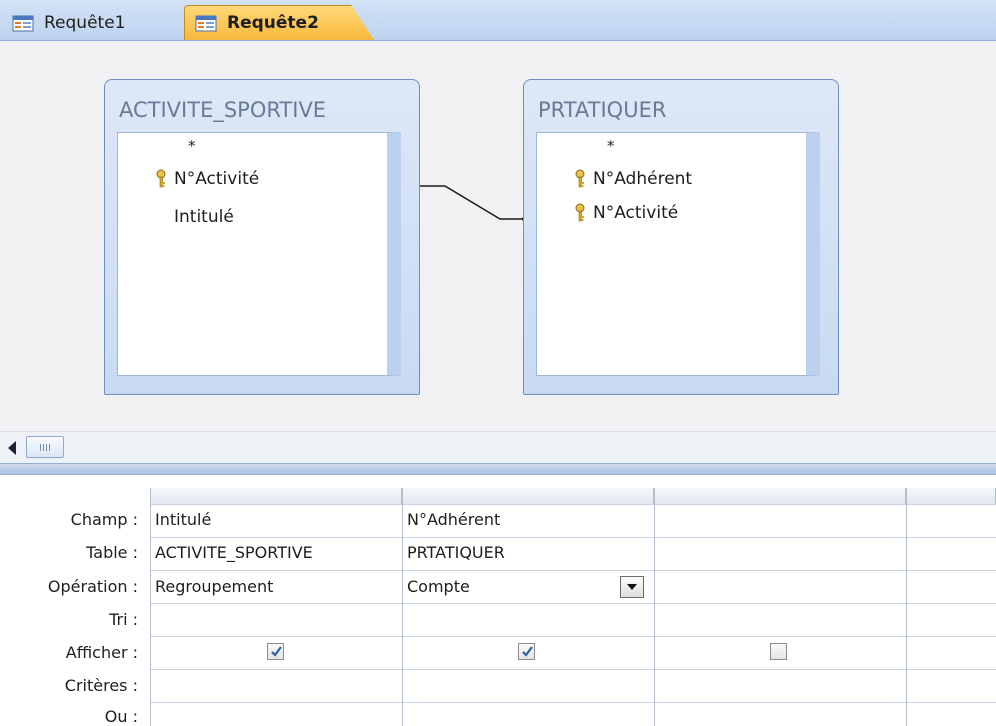 Image resolution: width=996 pixels, height=726 pixels. Describe the element at coordinates (438, 586) in the screenshot. I see `grid-cell-operation: Compte` at that location.